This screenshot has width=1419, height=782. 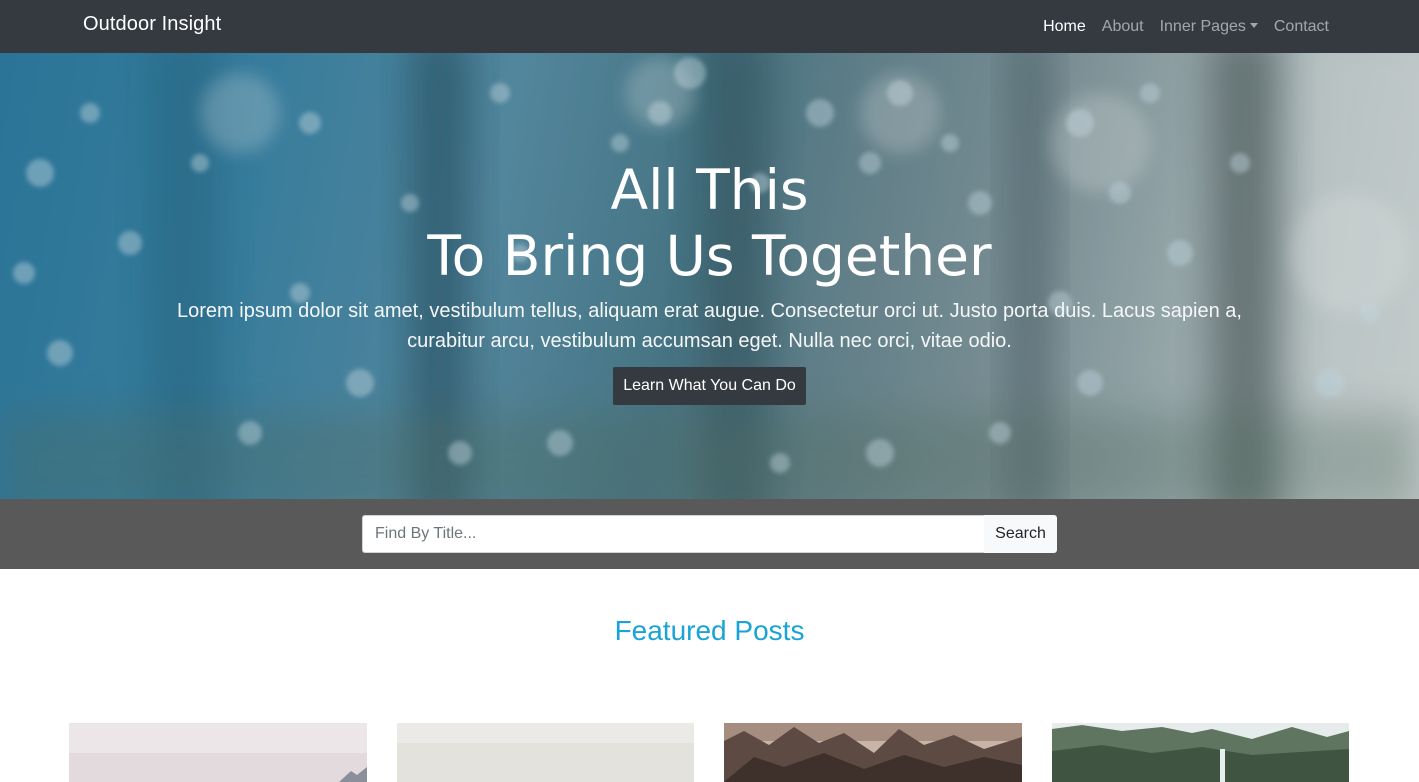 I want to click on main-nav: Home About Inner Pages Contact, so click(x=1186, y=26).